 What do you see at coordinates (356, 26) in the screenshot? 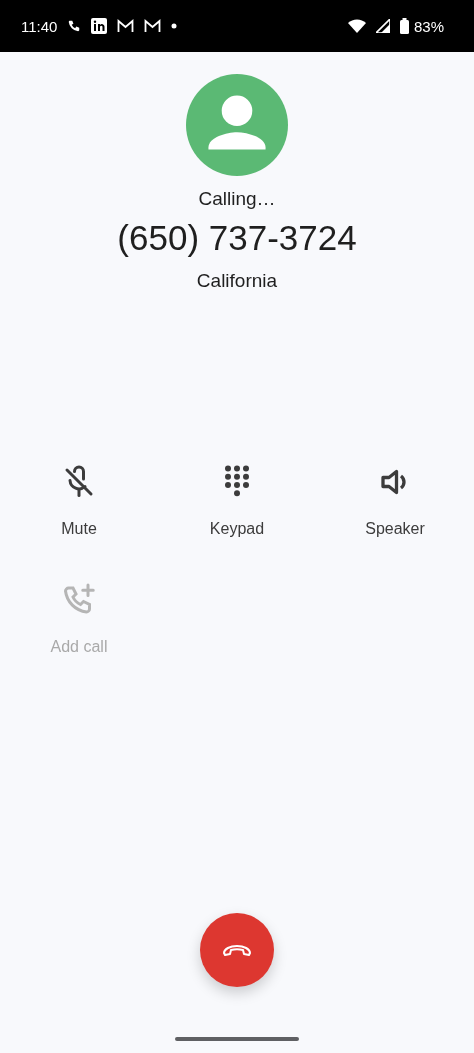
I see `wifi-icon` at bounding box center [356, 26].